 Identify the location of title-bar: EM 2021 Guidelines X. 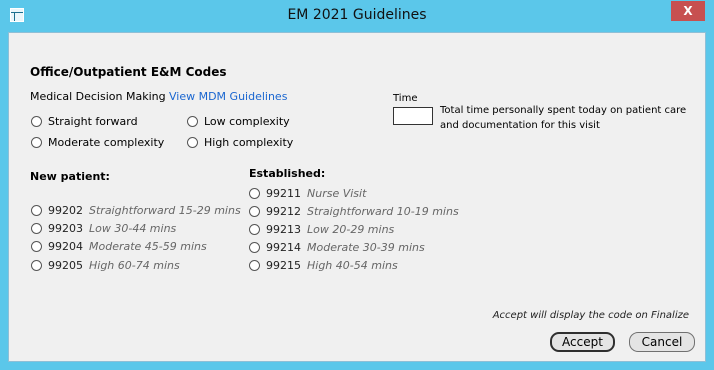
(357, 16).